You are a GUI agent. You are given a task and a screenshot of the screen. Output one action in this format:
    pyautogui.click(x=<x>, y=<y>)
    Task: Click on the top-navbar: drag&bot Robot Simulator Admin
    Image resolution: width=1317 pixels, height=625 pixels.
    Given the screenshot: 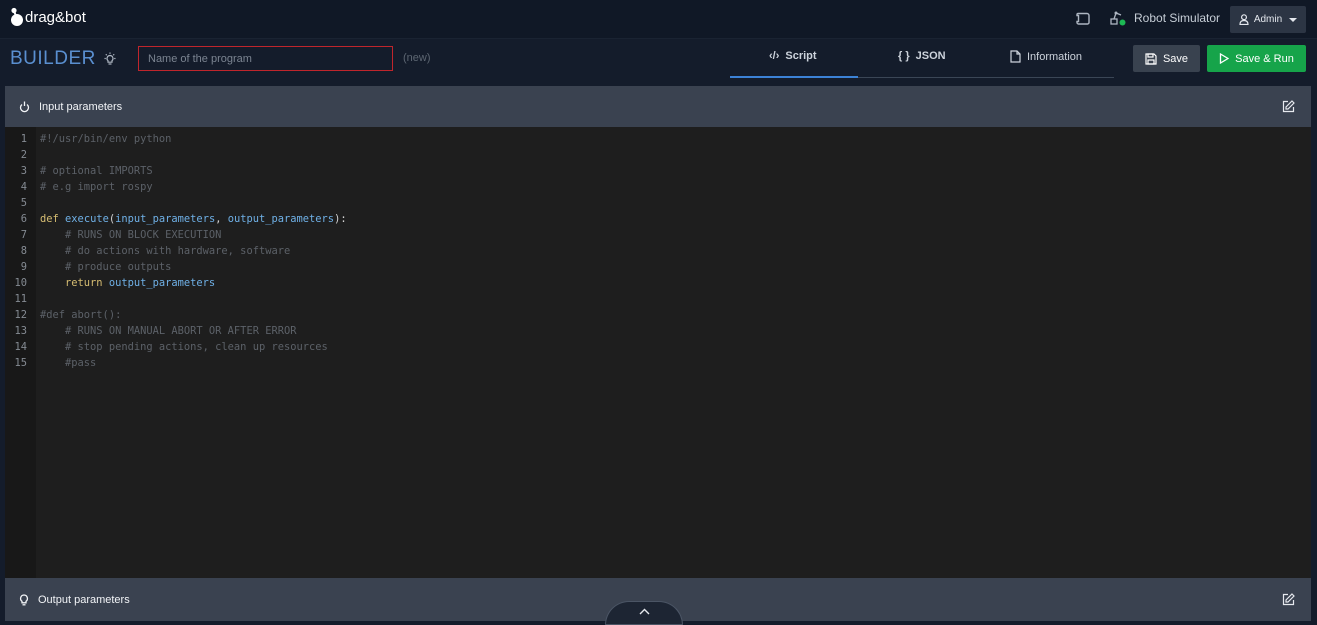 What is the action you would take?
    pyautogui.click(x=658, y=19)
    